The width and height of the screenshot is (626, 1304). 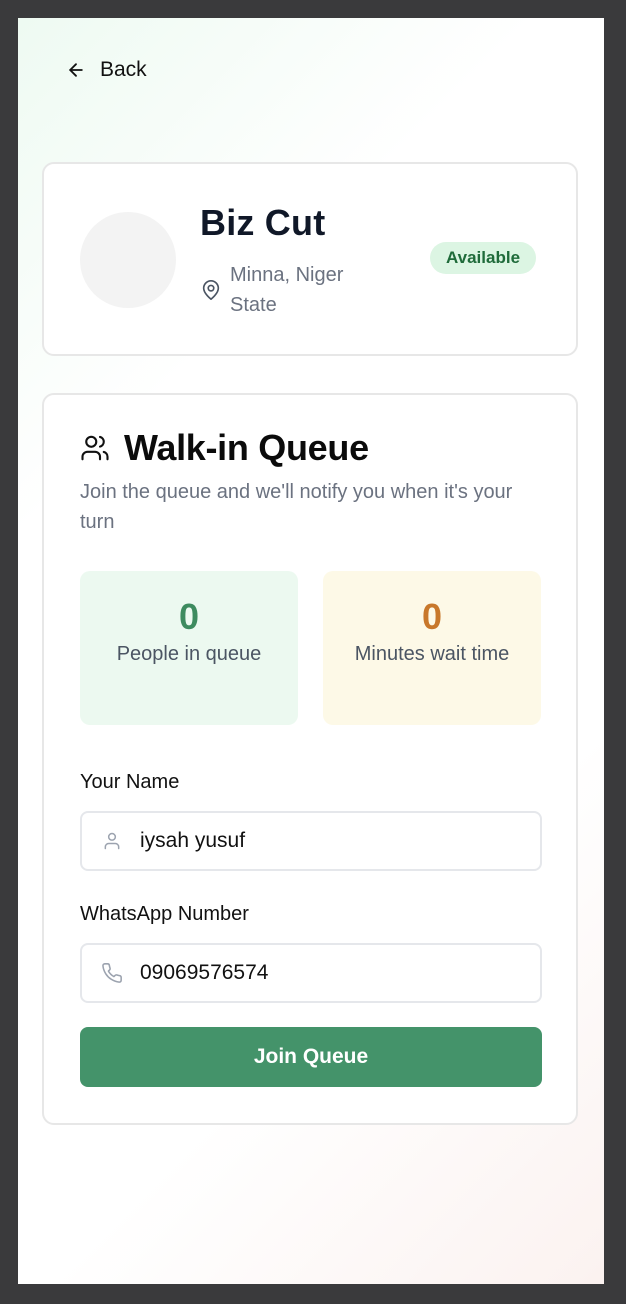 What do you see at coordinates (189, 654) in the screenshot?
I see `people-label: People in queue` at bounding box center [189, 654].